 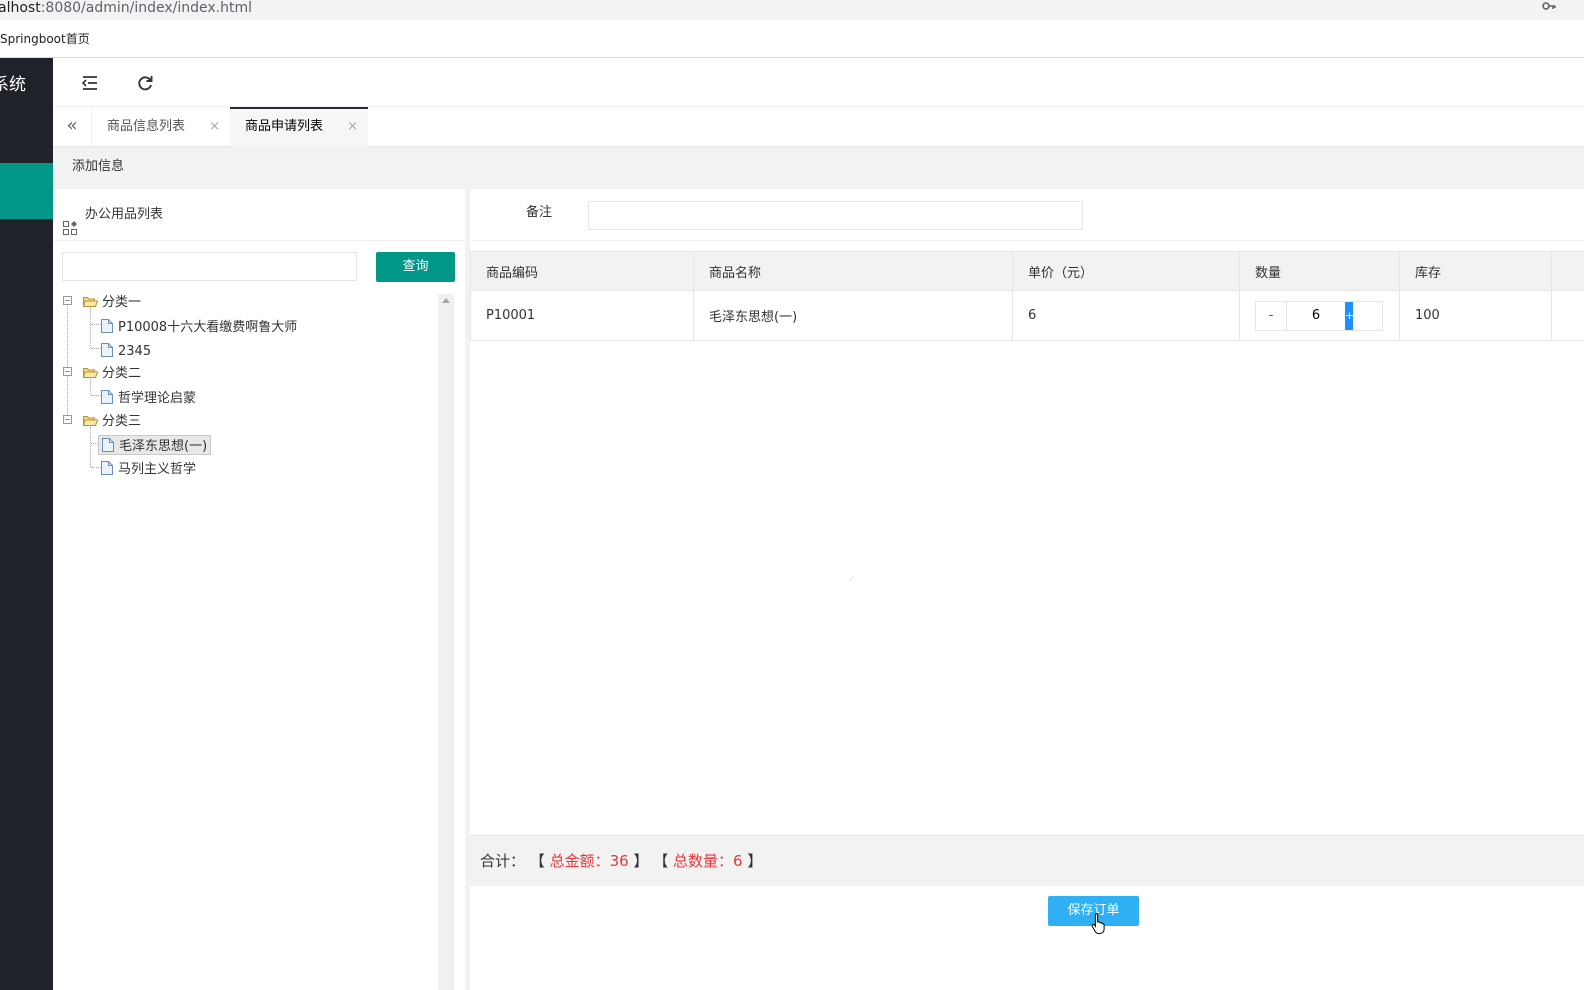 What do you see at coordinates (503, 861) in the screenshot?
I see `summary-label: 合计：` at bounding box center [503, 861].